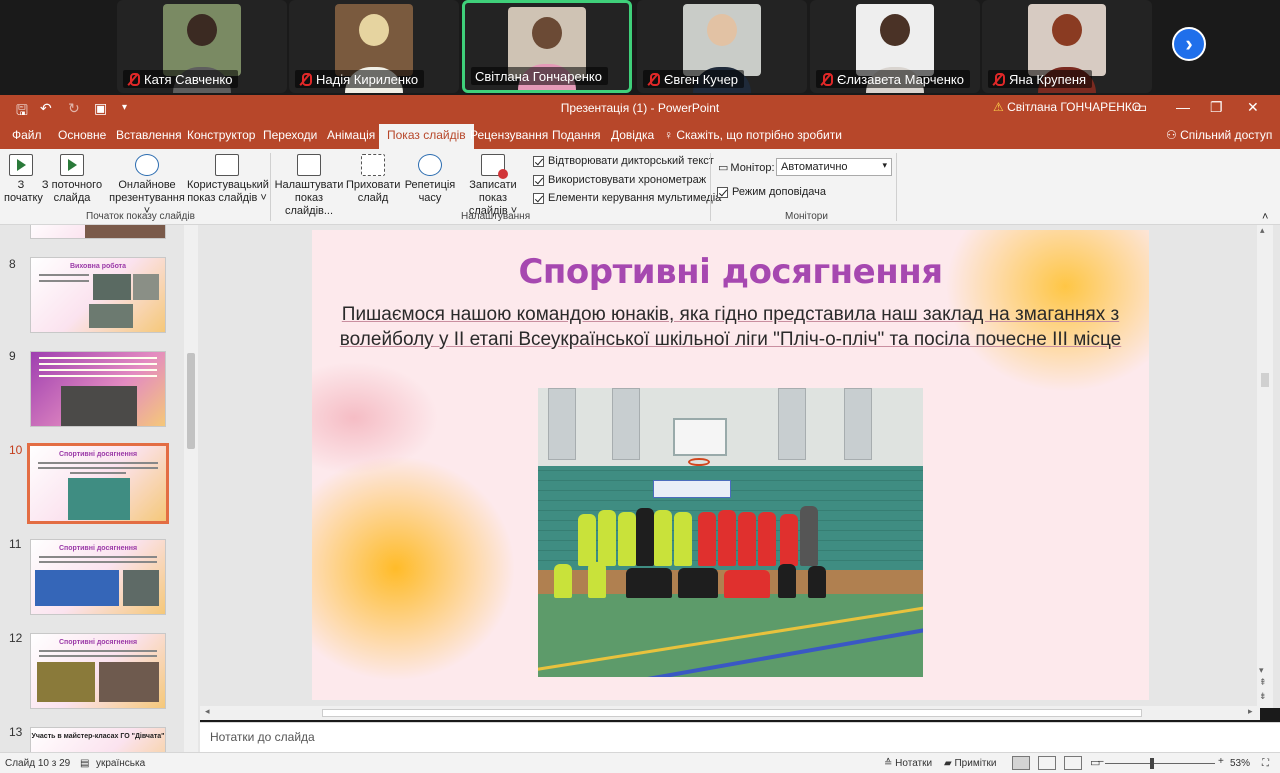 The image size is (1280, 773). I want to click on slide-thumbnail: Участь в майстер-класах ГО "Дівчата", so click(98, 740).